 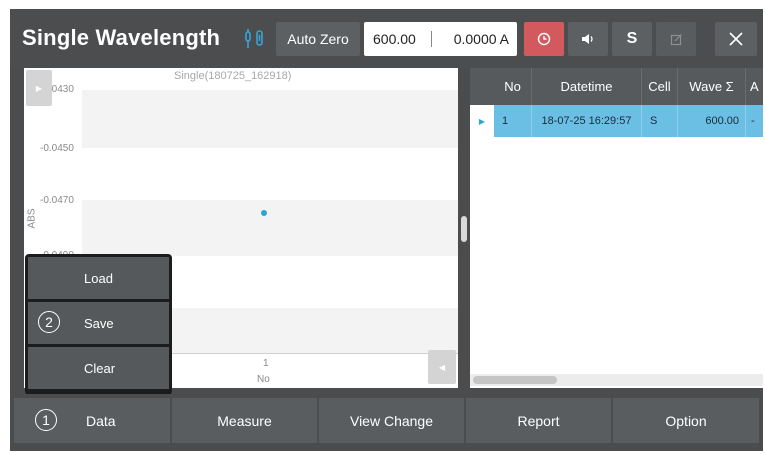 I want to click on save-label: Save, so click(x=99, y=323).